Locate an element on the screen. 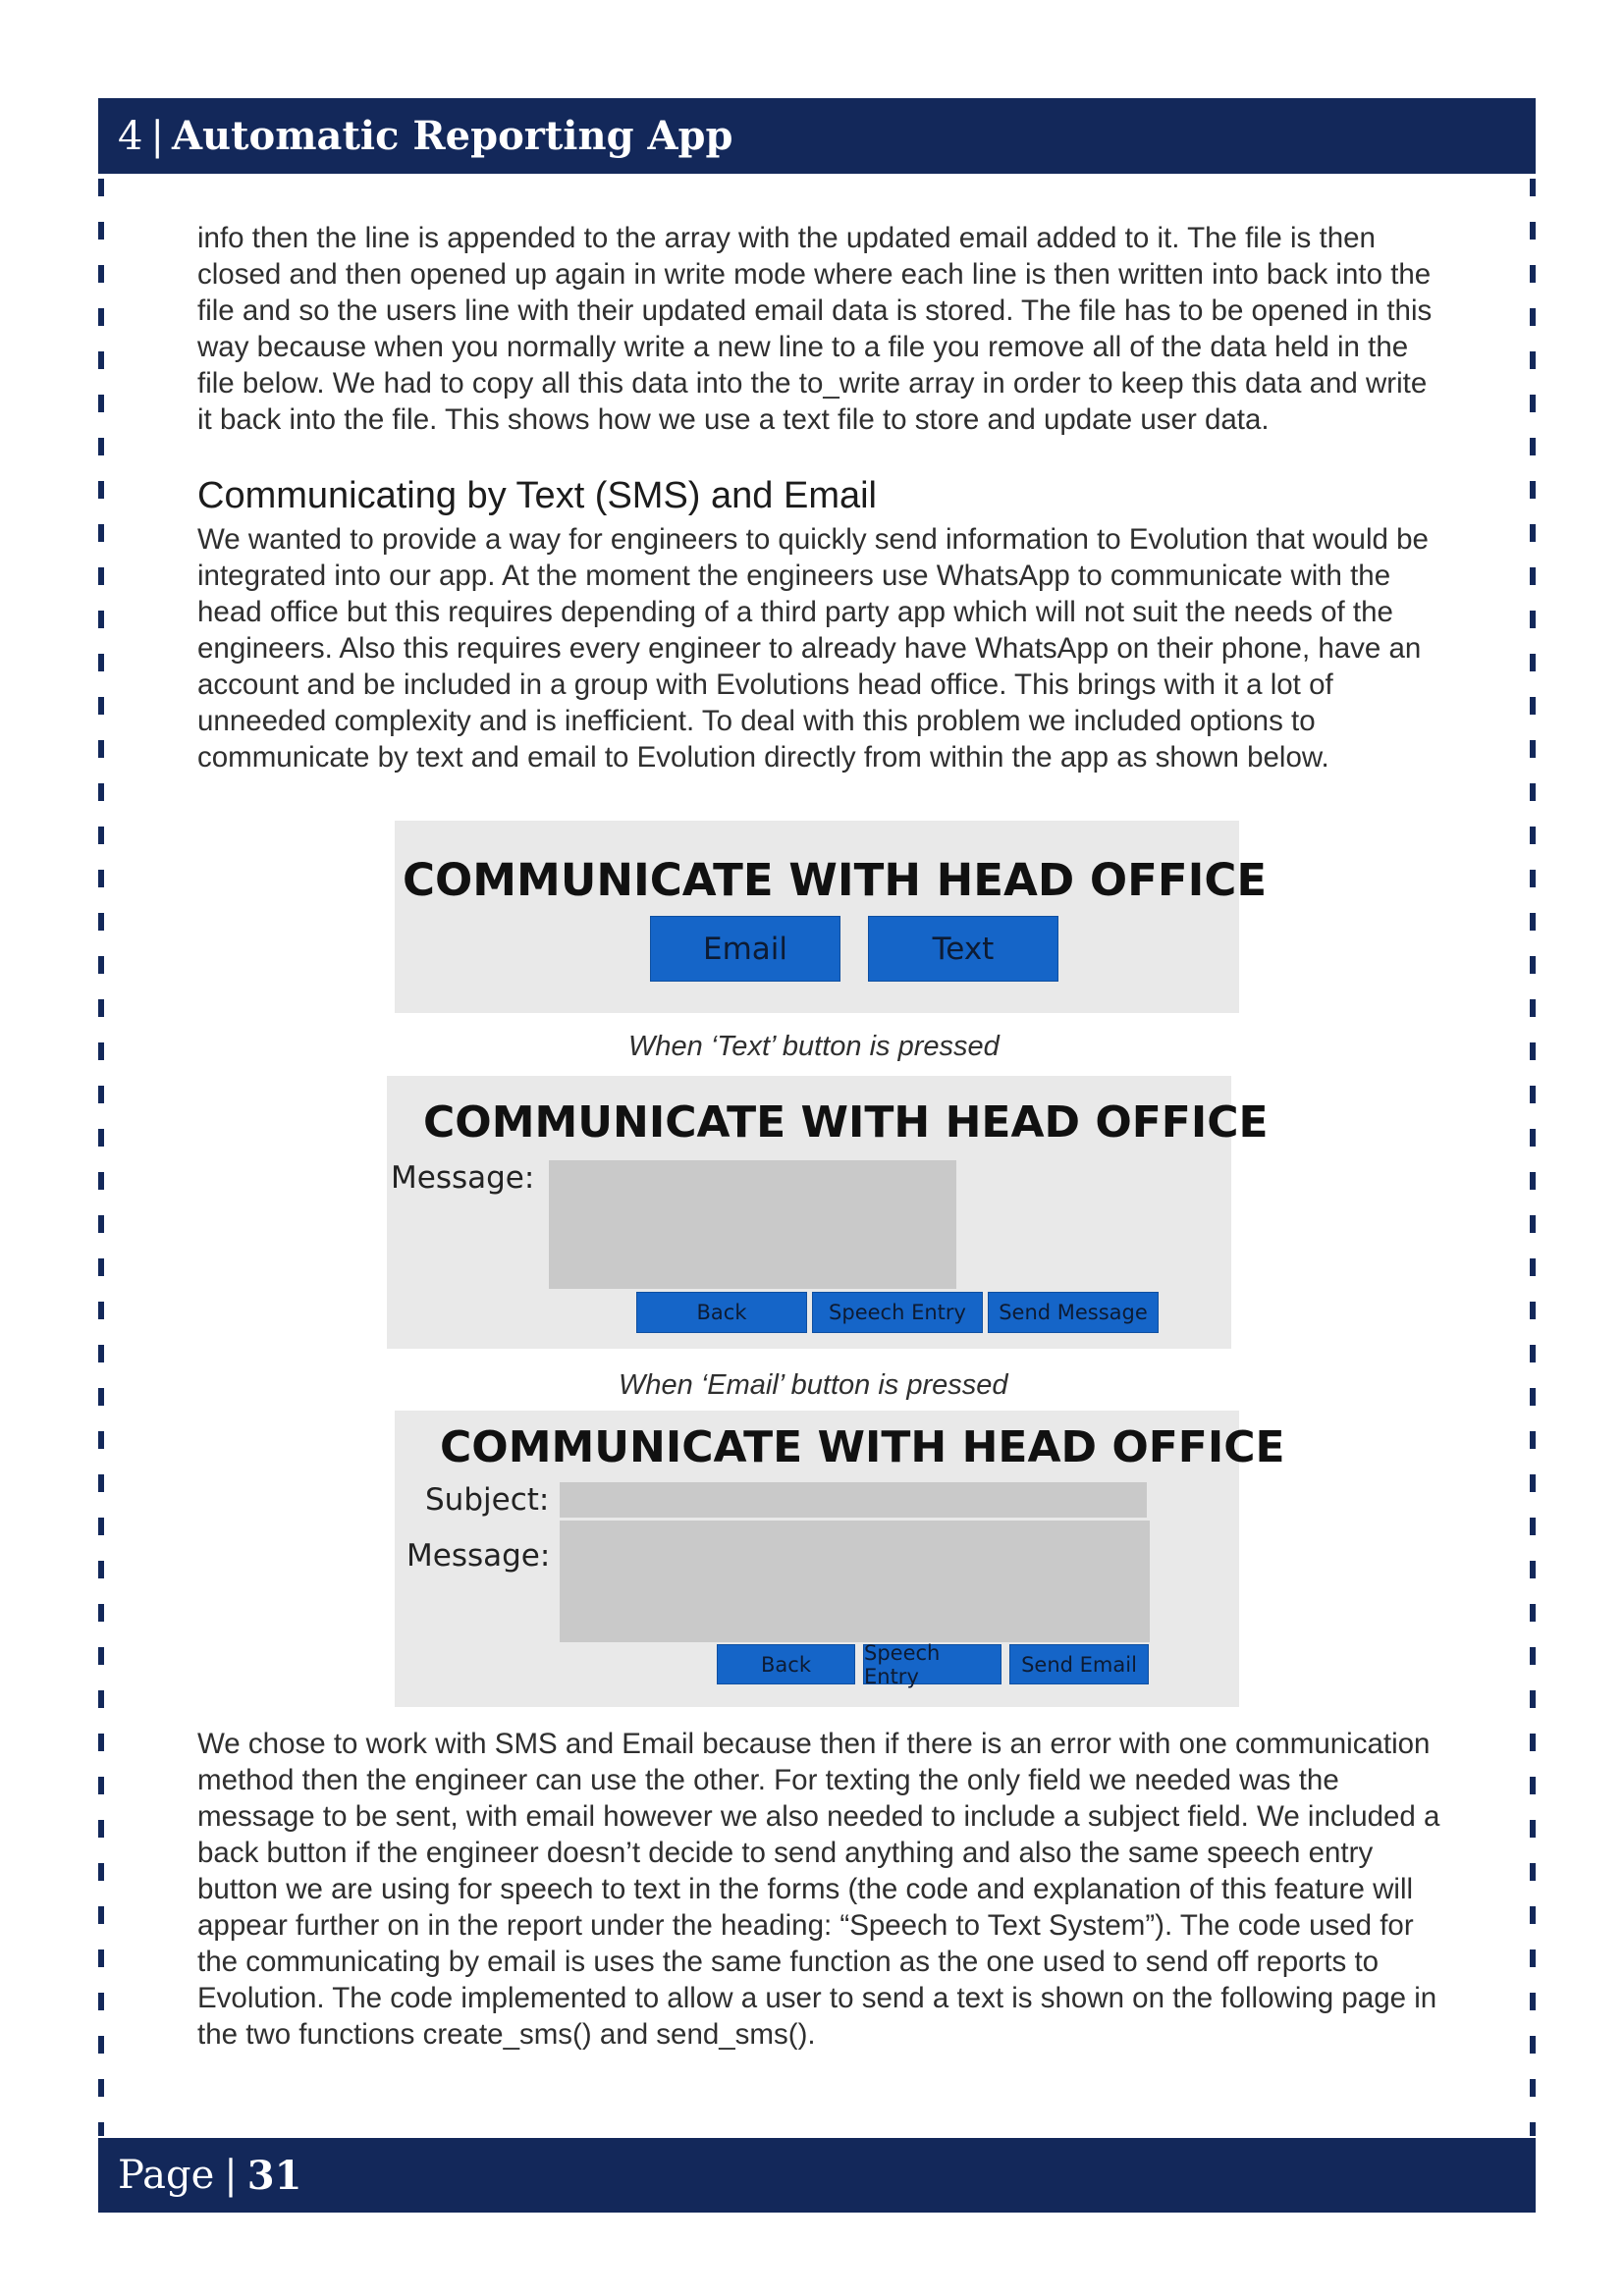 The image size is (1624, 2296). chapter-number: 4 is located at coordinates (130, 136).